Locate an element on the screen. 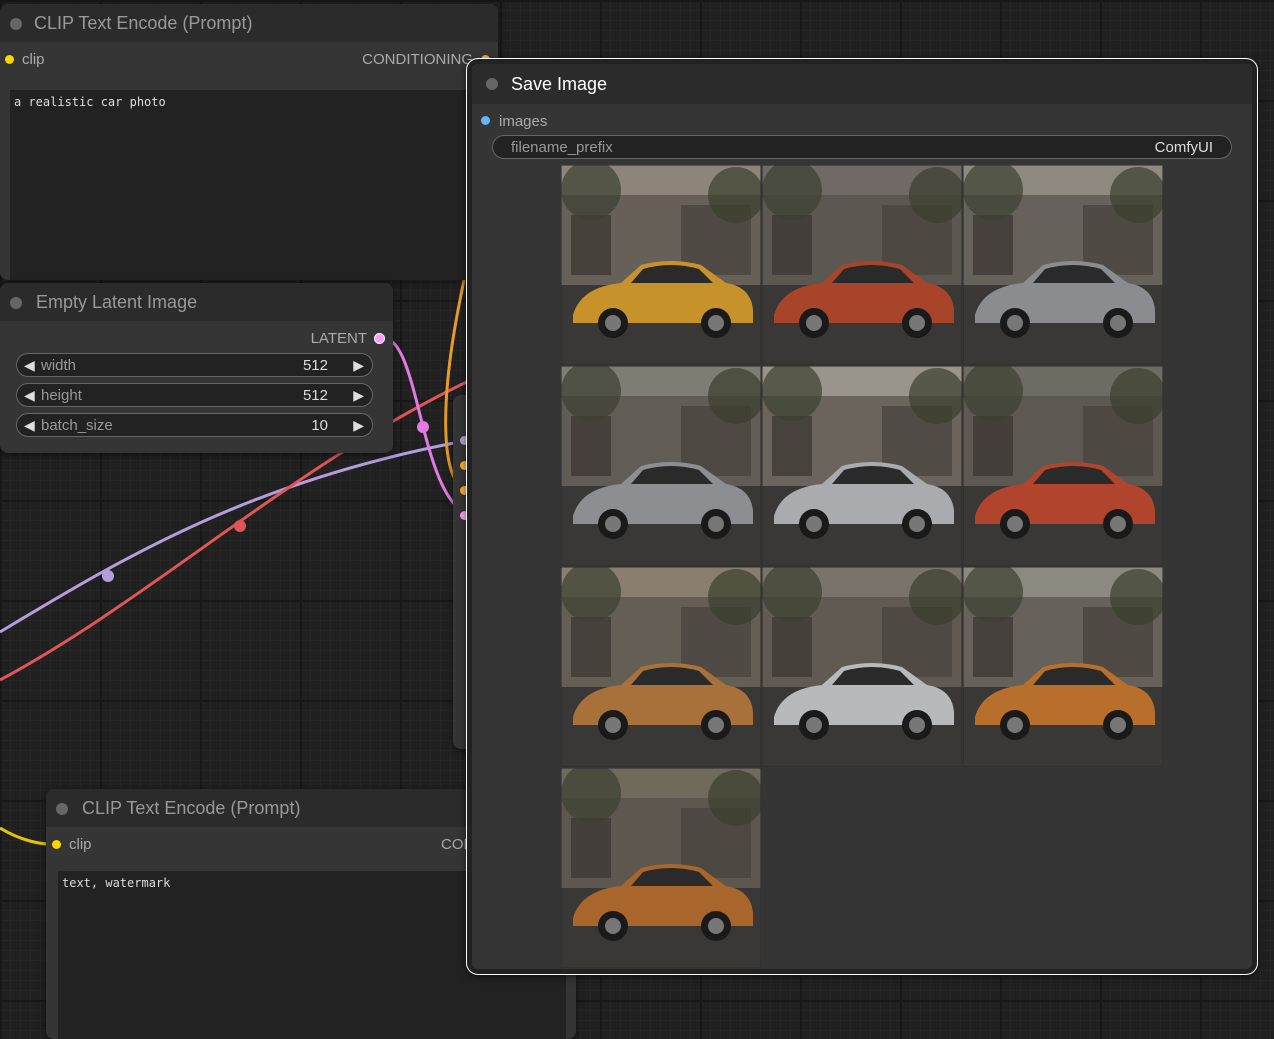 This screenshot has height=1039, width=1274. node-title: Save Image is located at coordinates (559, 84).